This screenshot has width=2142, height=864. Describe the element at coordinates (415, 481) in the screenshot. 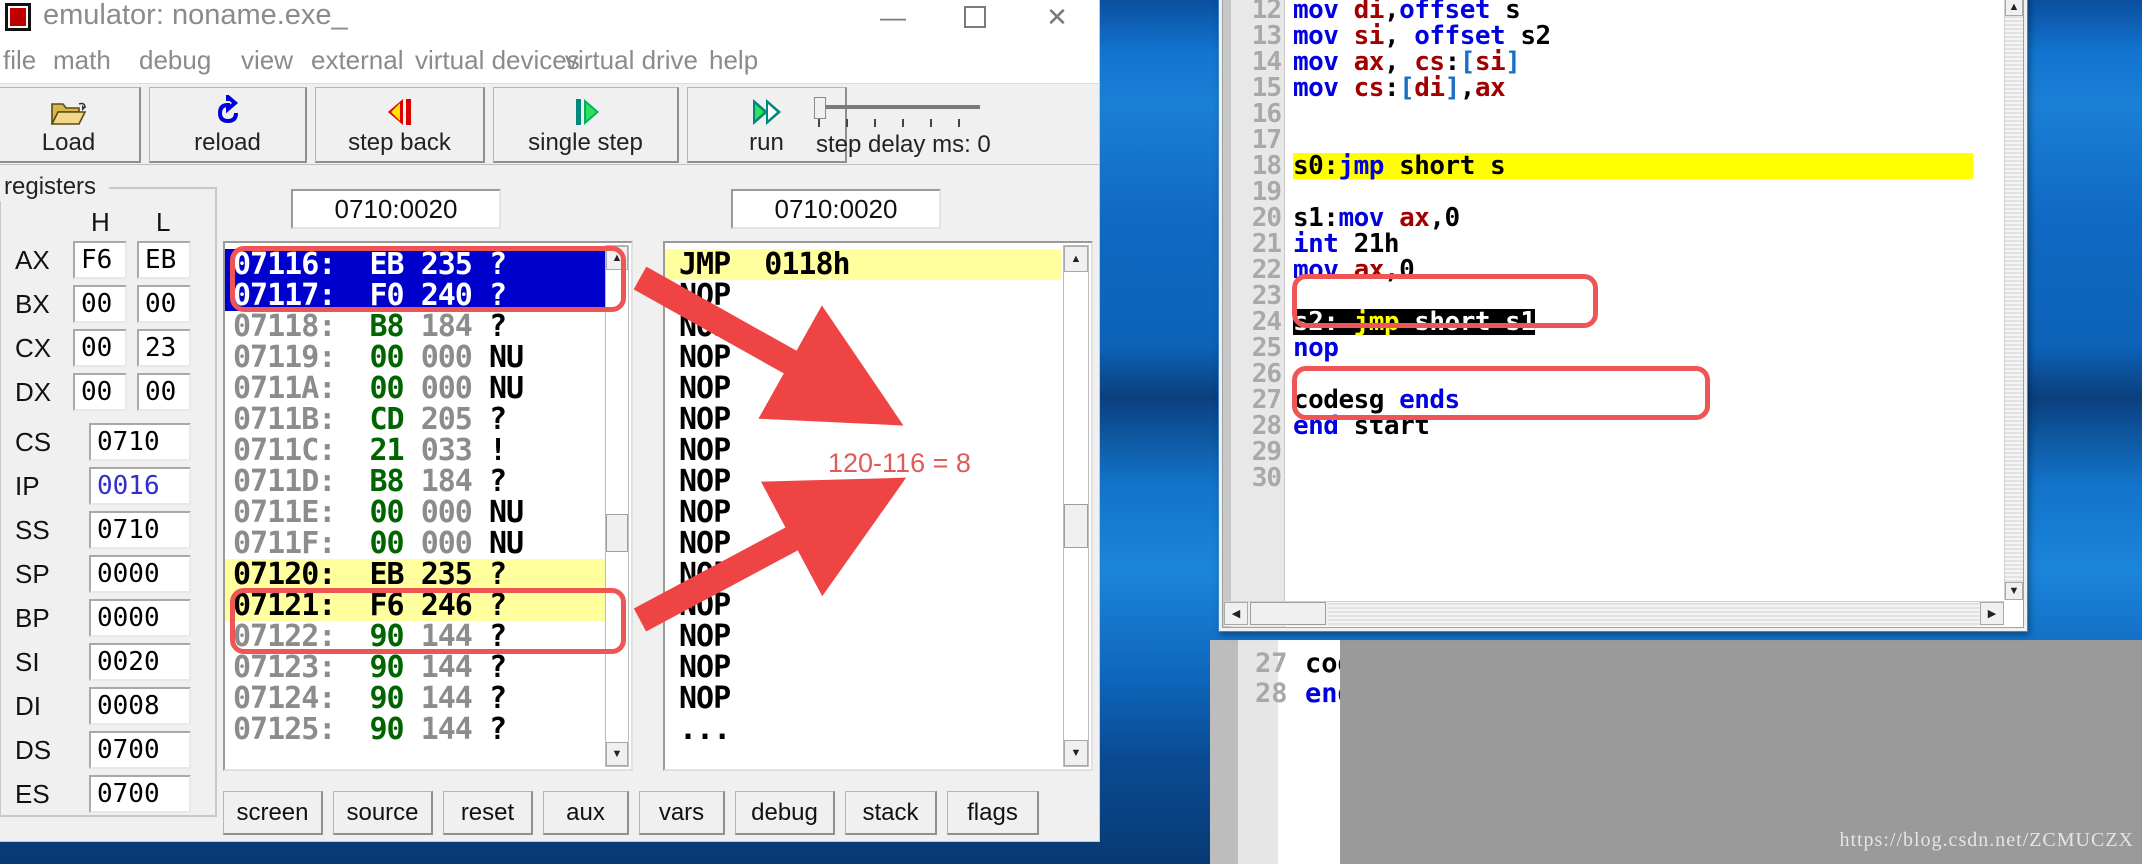

I see `memory-row: 0711D: B8 184 ?` at that location.